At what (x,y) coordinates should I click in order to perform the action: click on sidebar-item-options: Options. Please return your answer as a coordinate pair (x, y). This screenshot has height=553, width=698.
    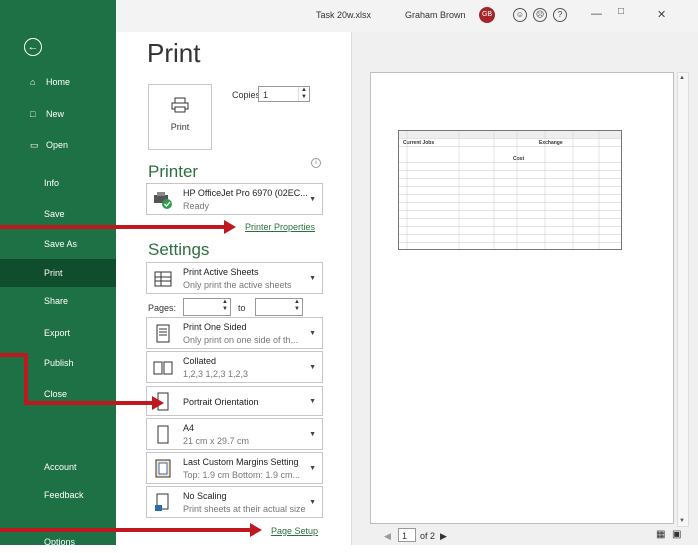
    Looking at the image, I should click on (58, 542).